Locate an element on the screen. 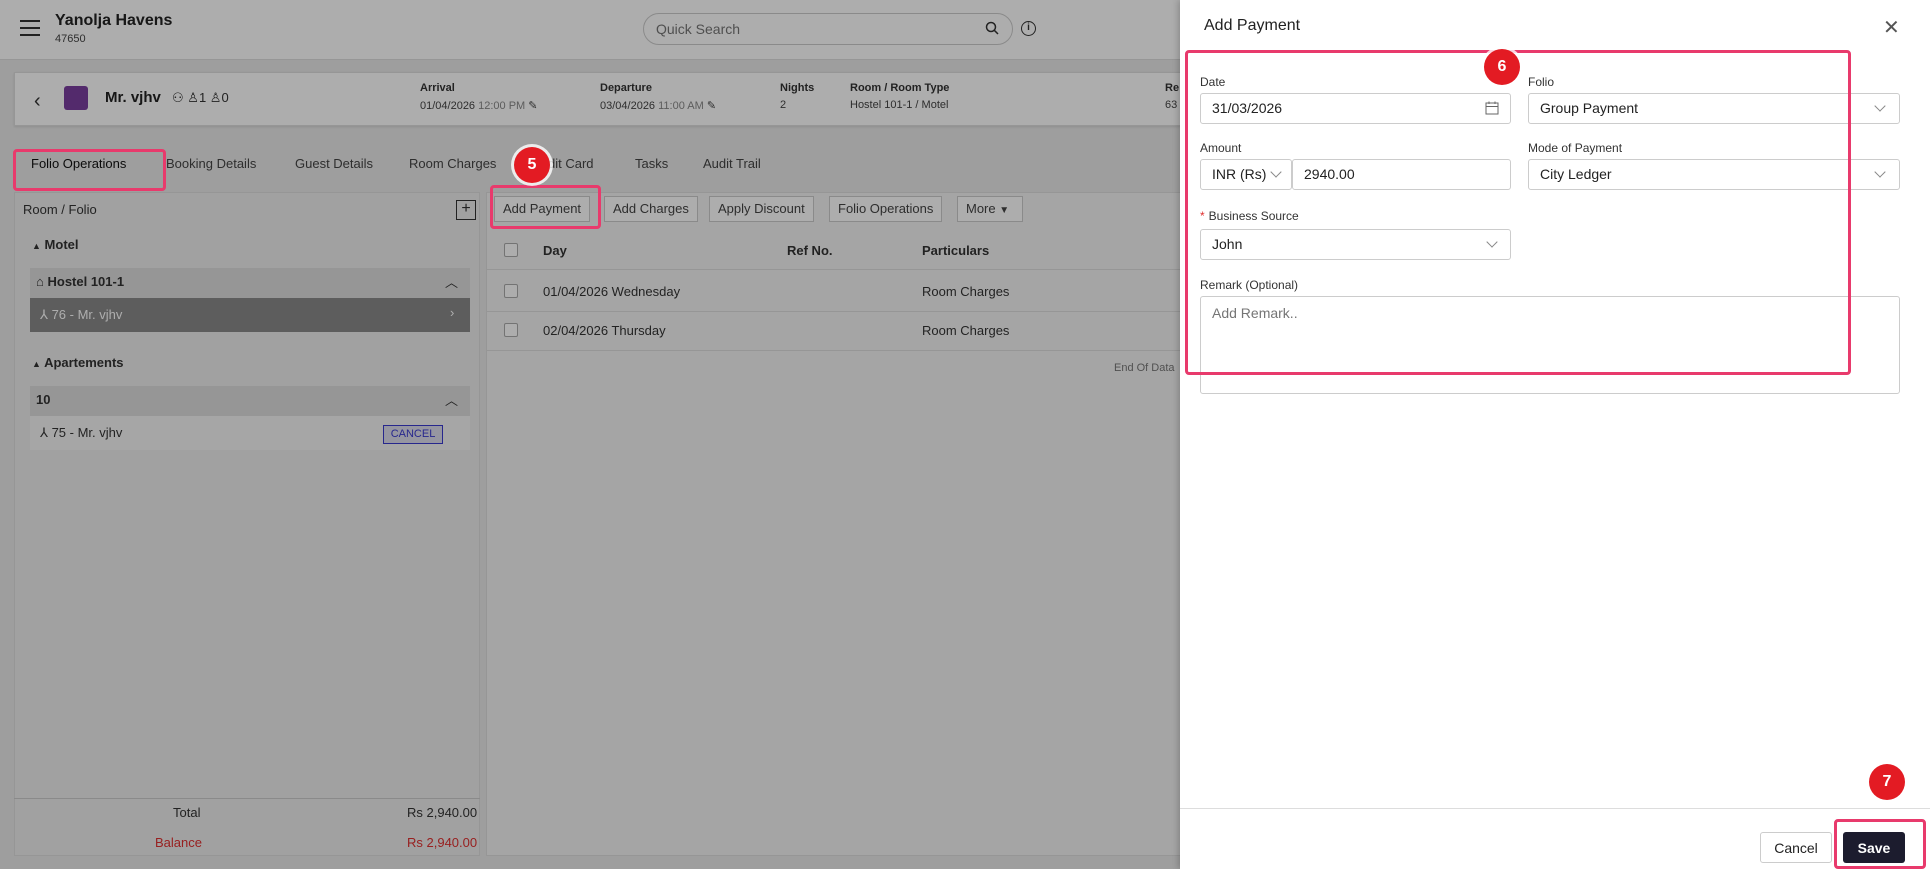 This screenshot has height=869, width=1930. step-badge-6: 6 is located at coordinates (1502, 67).